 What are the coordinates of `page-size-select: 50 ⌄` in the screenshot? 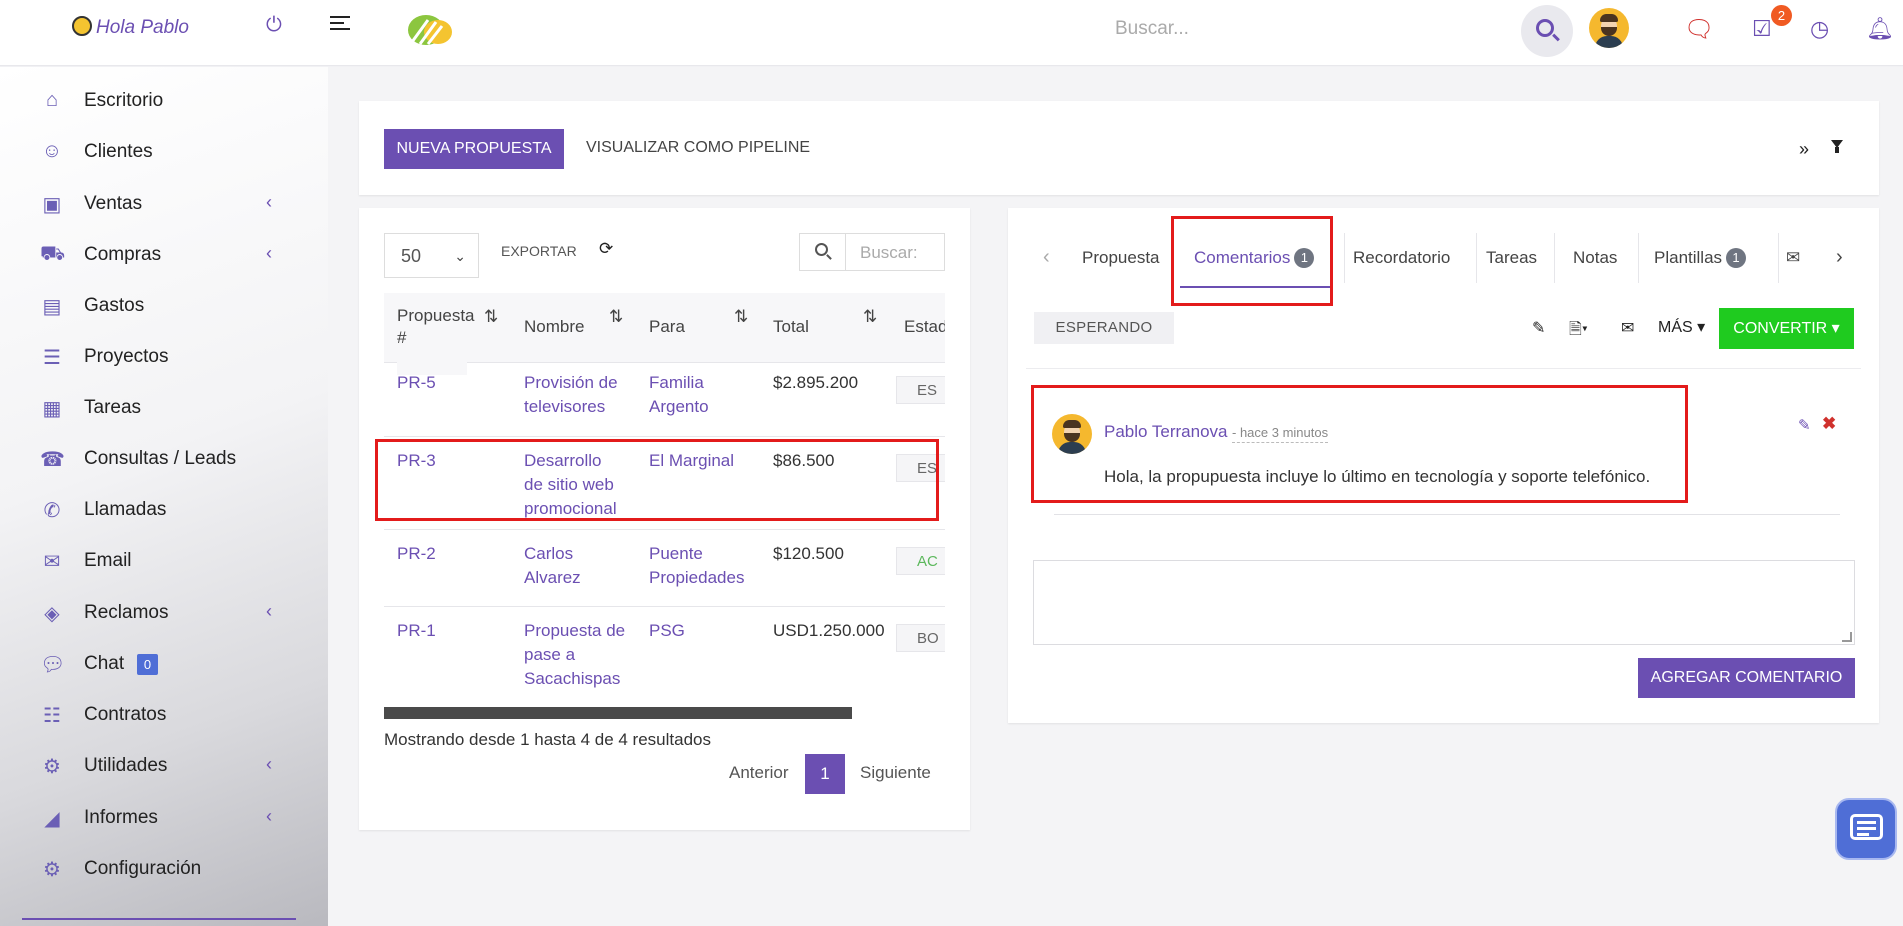 It's located at (431, 255).